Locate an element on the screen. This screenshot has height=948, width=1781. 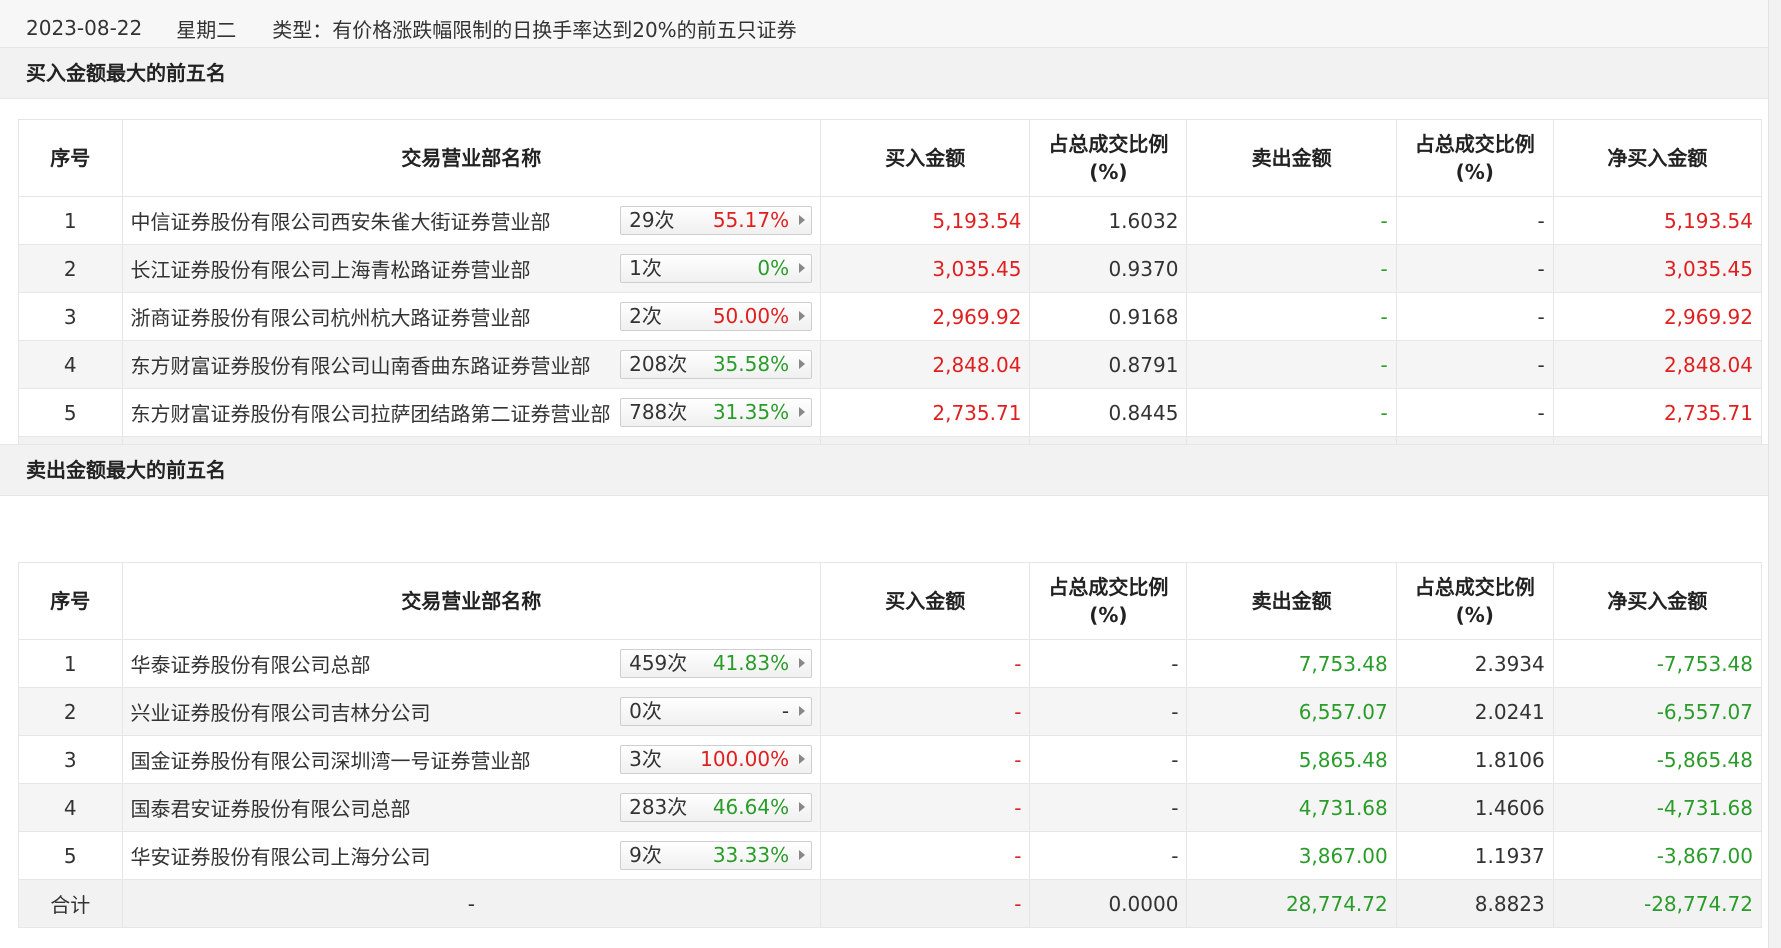
sell-ratio: 2.3934 is located at coordinates (1474, 663).